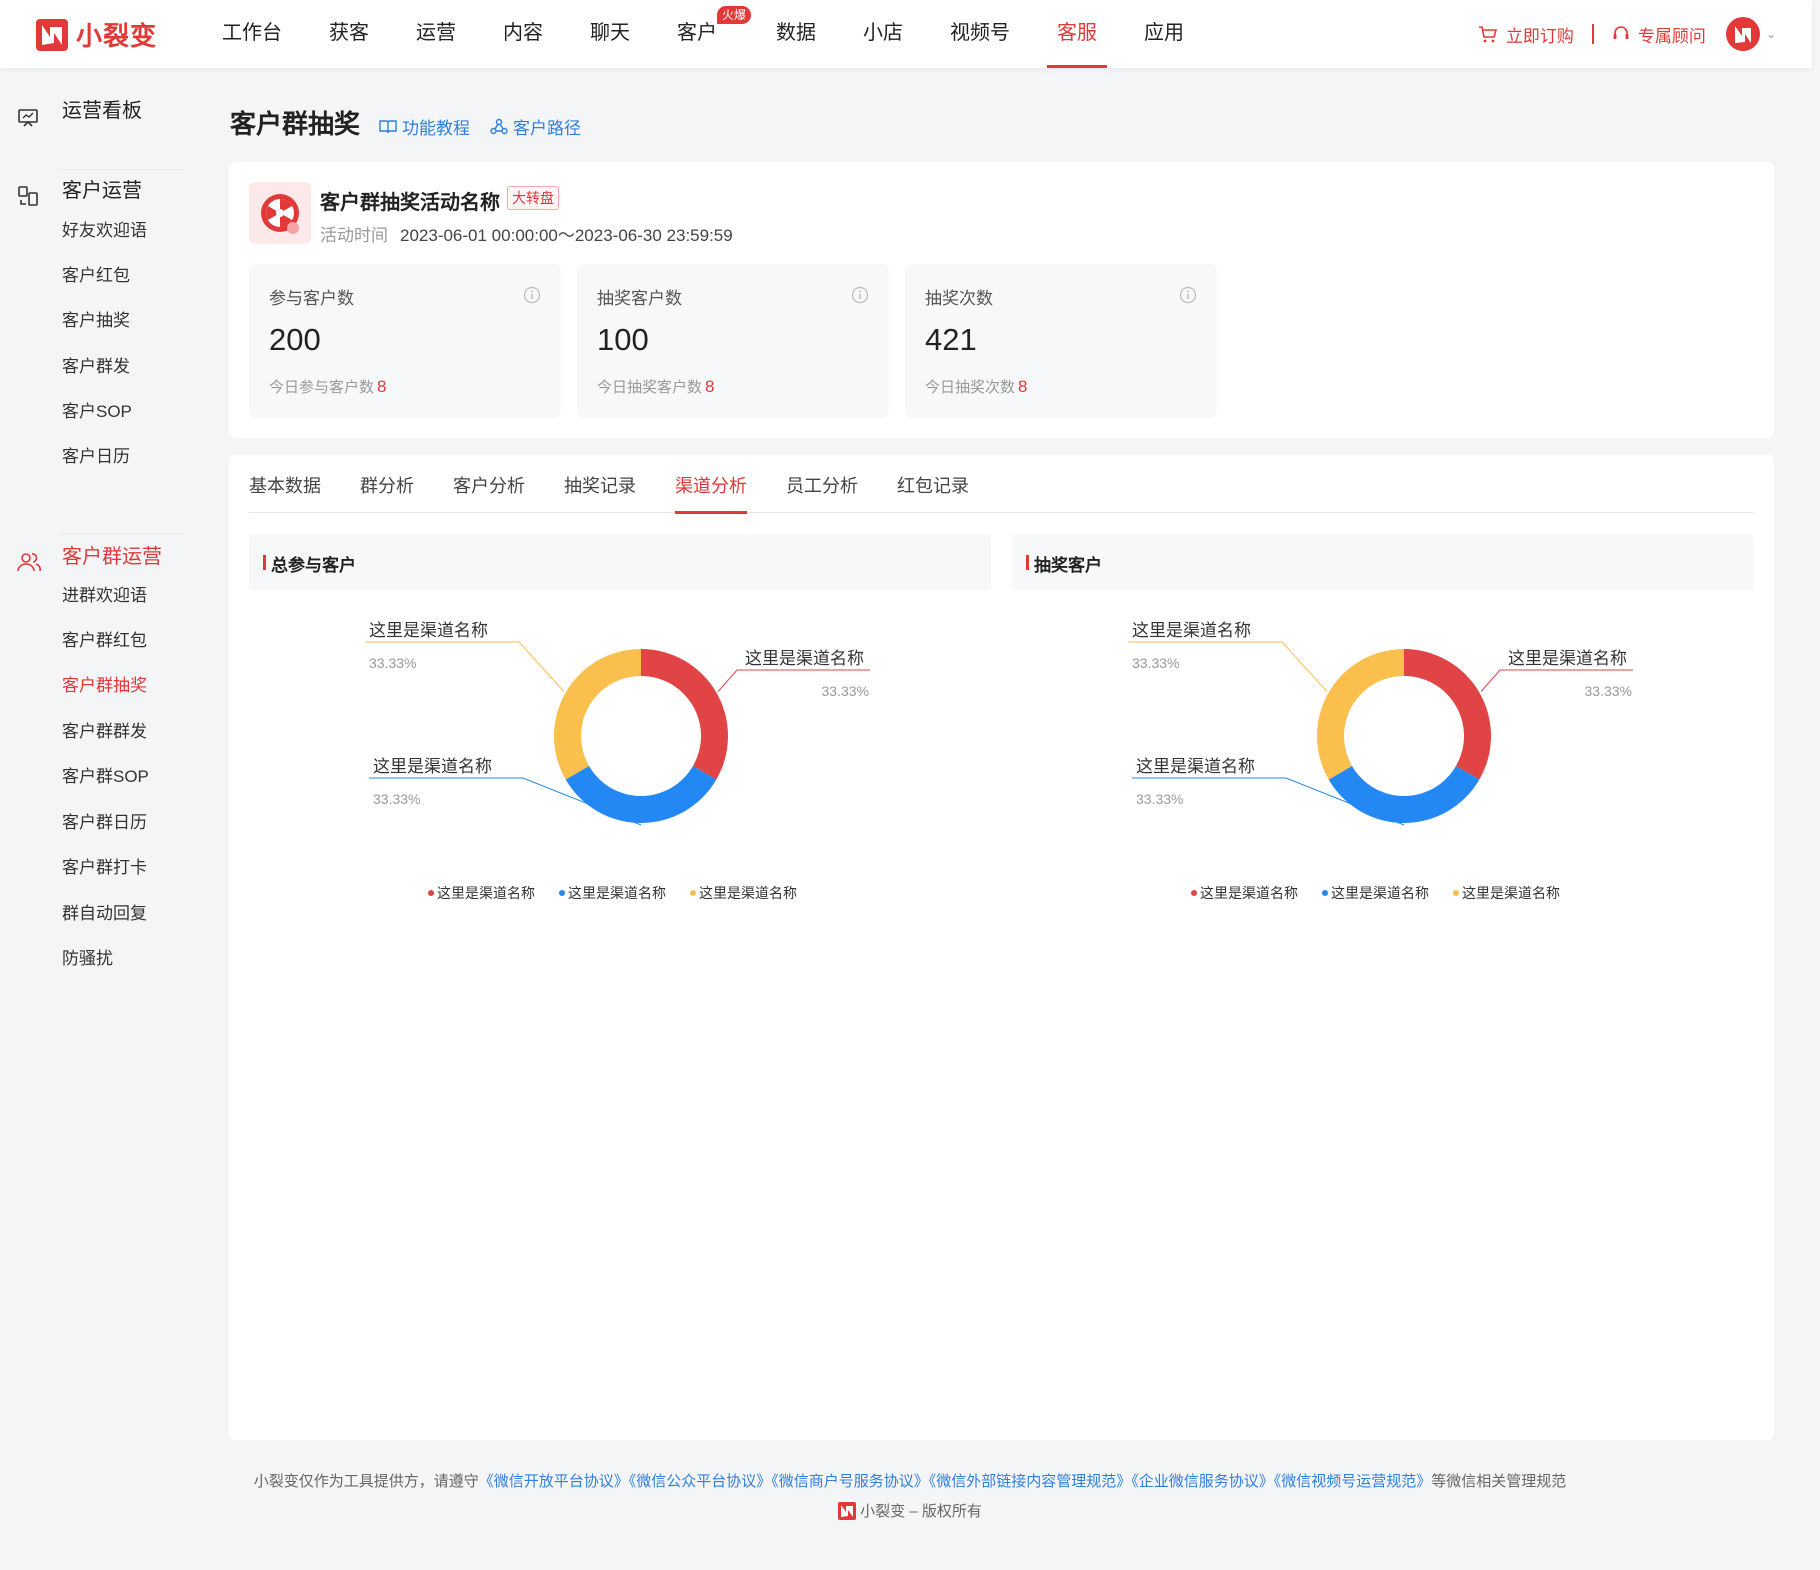  I want to click on tutorial-link: 功能教程, so click(424, 126).